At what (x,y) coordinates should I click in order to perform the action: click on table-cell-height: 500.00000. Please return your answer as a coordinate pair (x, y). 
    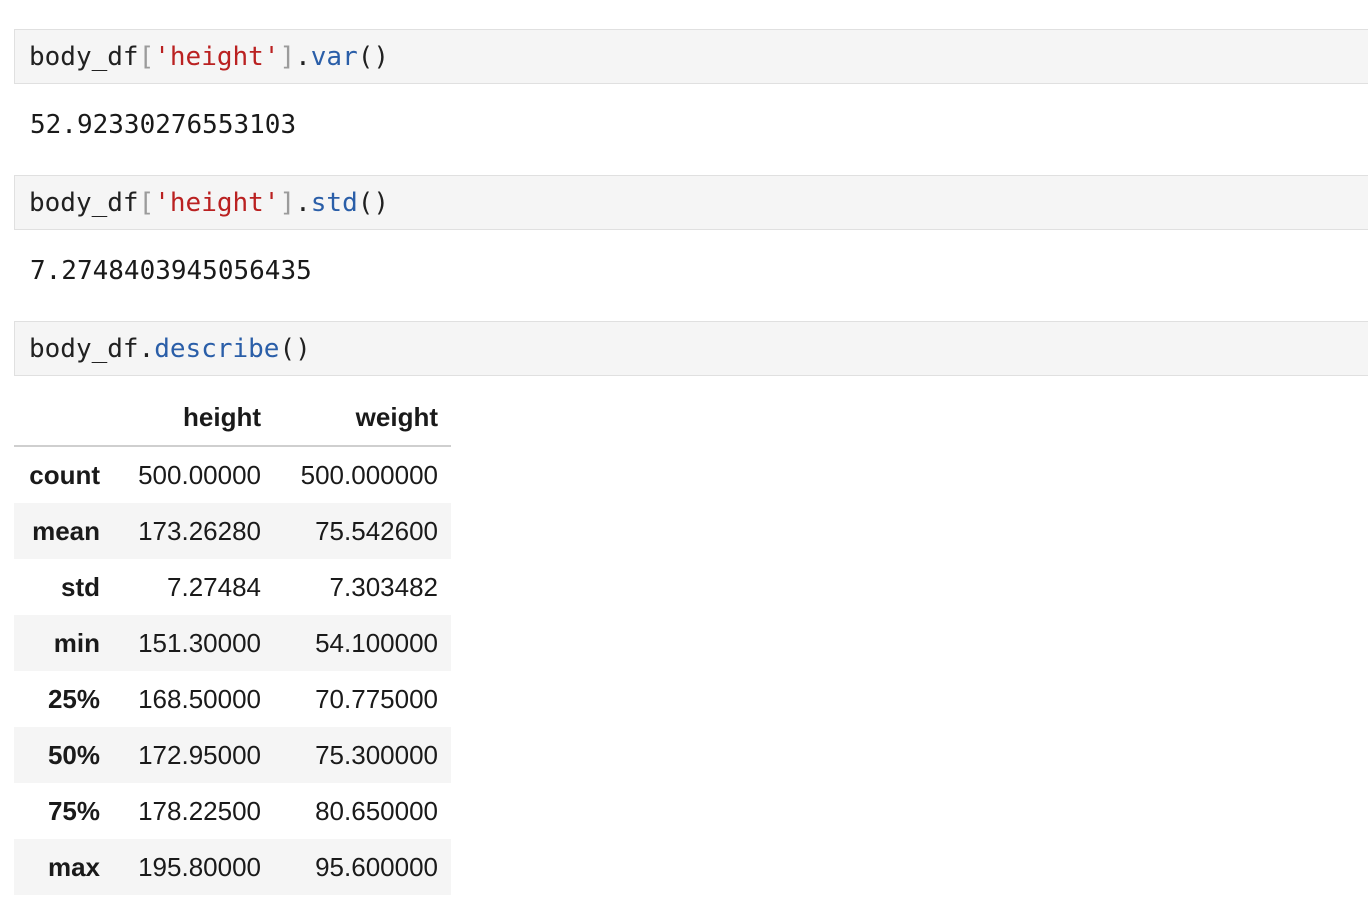
    Looking at the image, I should click on (199, 474).